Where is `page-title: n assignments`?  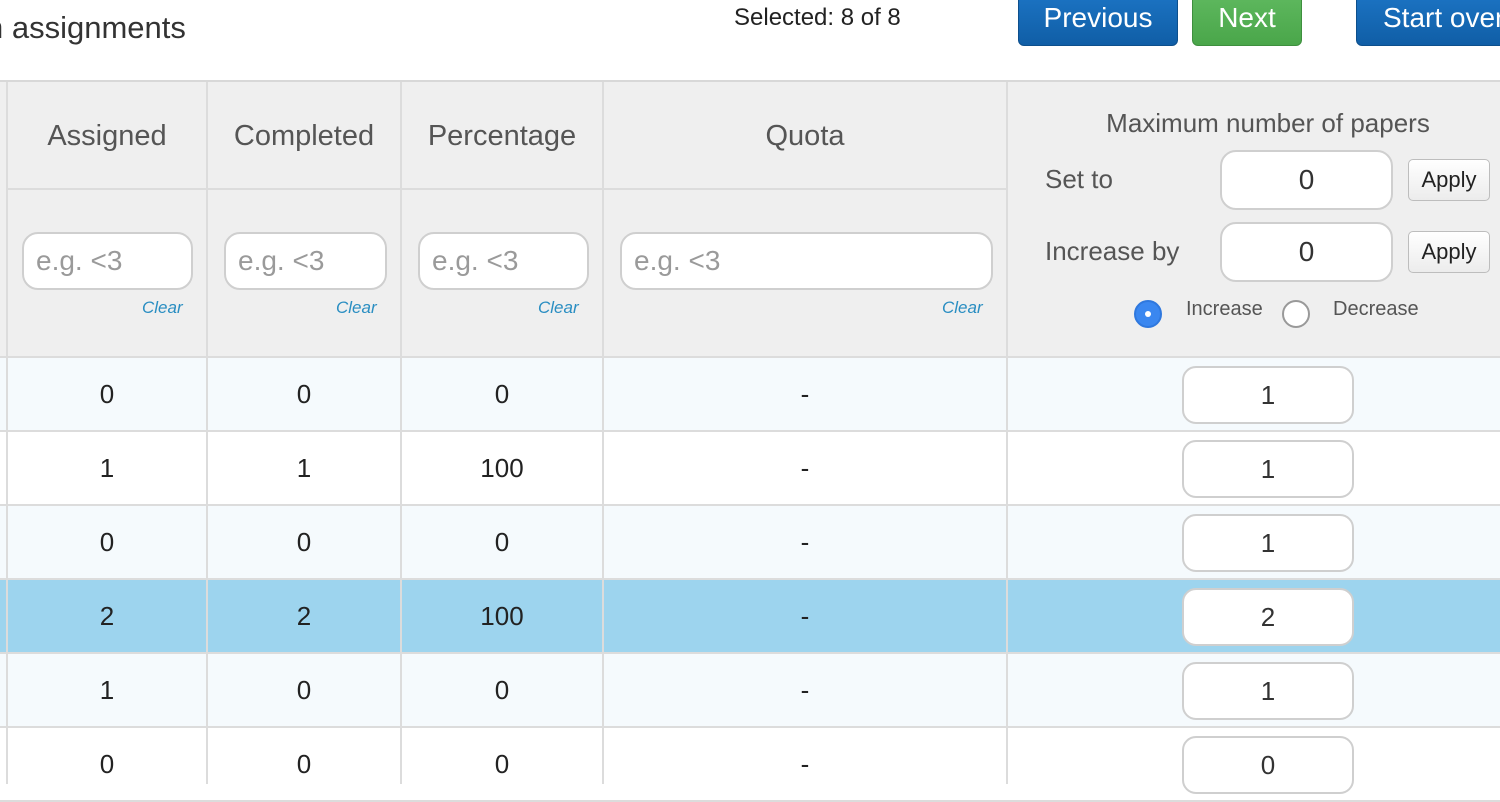
page-title: n assignments is located at coordinates (93, 27).